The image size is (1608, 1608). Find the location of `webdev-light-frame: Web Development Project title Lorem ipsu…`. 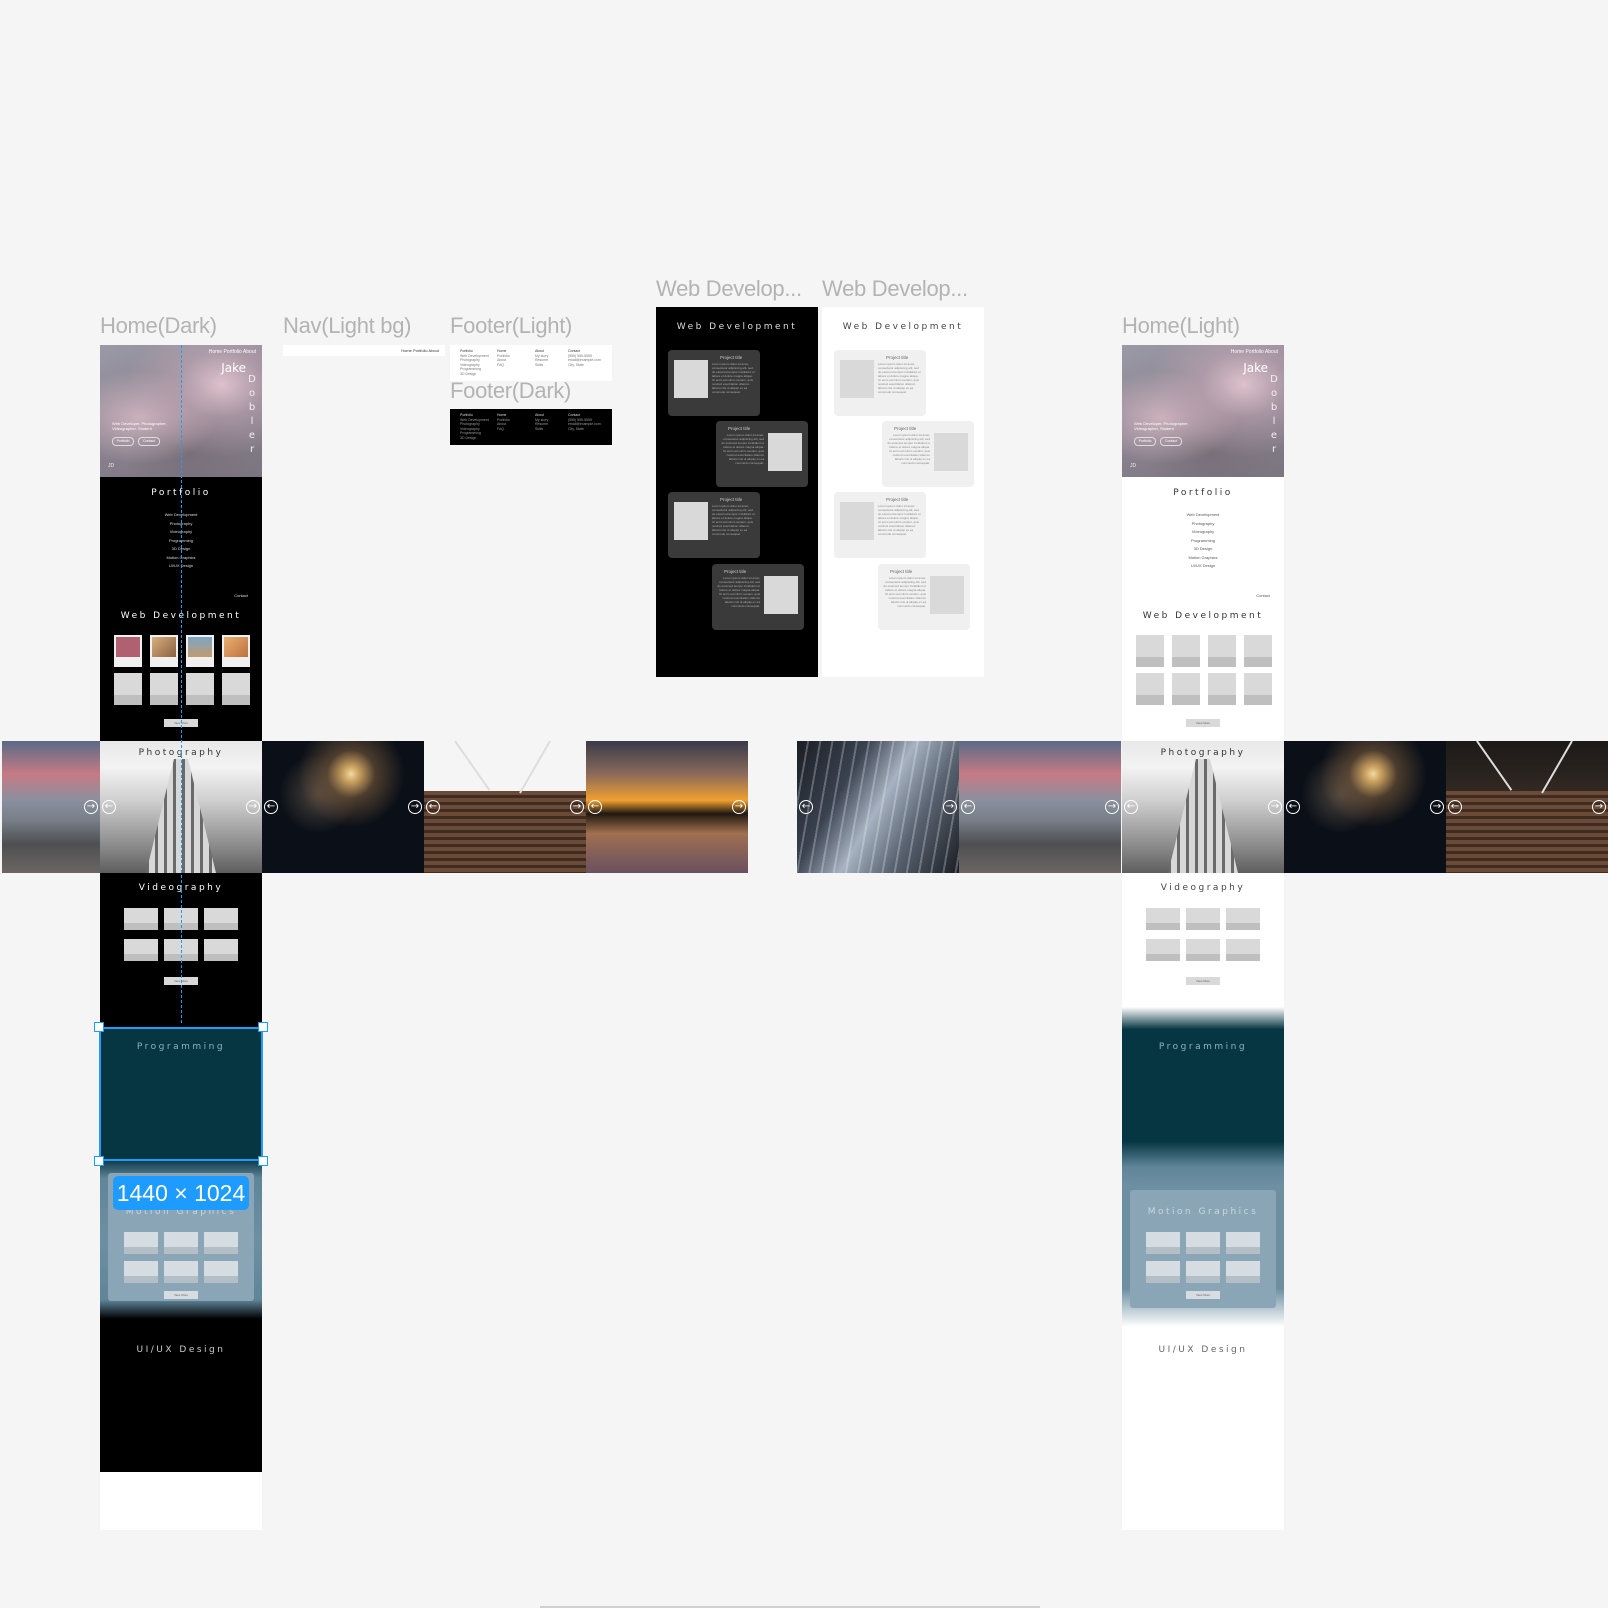

webdev-light-frame: Web Development Project title Lorem ipsu… is located at coordinates (903, 492).